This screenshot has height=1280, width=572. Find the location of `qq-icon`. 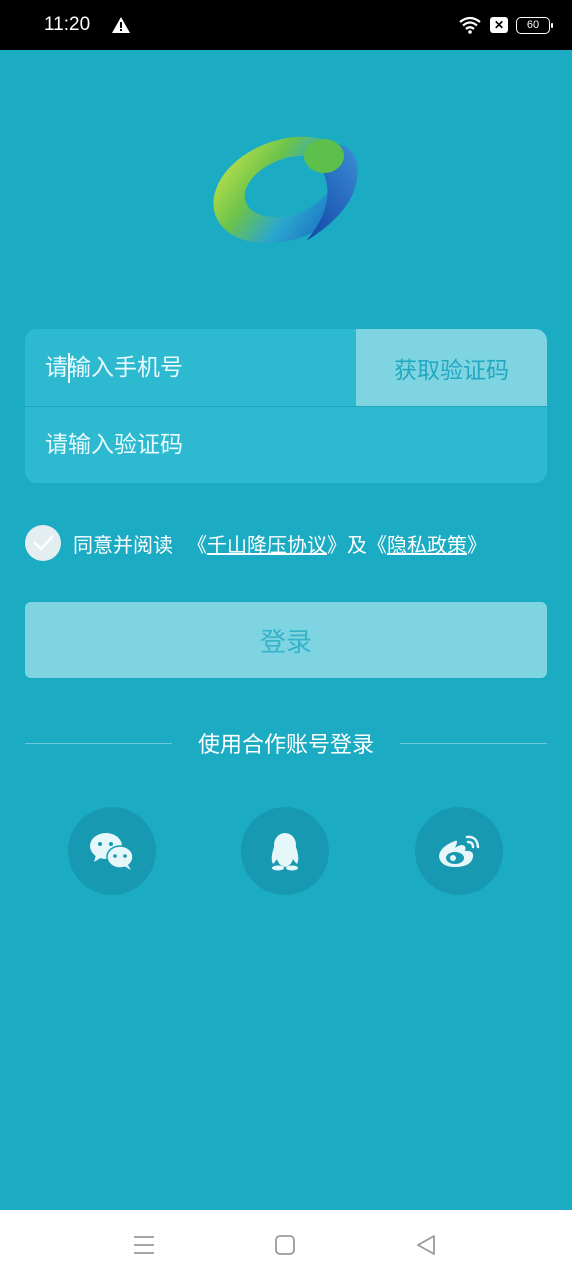

qq-icon is located at coordinates (285, 852).